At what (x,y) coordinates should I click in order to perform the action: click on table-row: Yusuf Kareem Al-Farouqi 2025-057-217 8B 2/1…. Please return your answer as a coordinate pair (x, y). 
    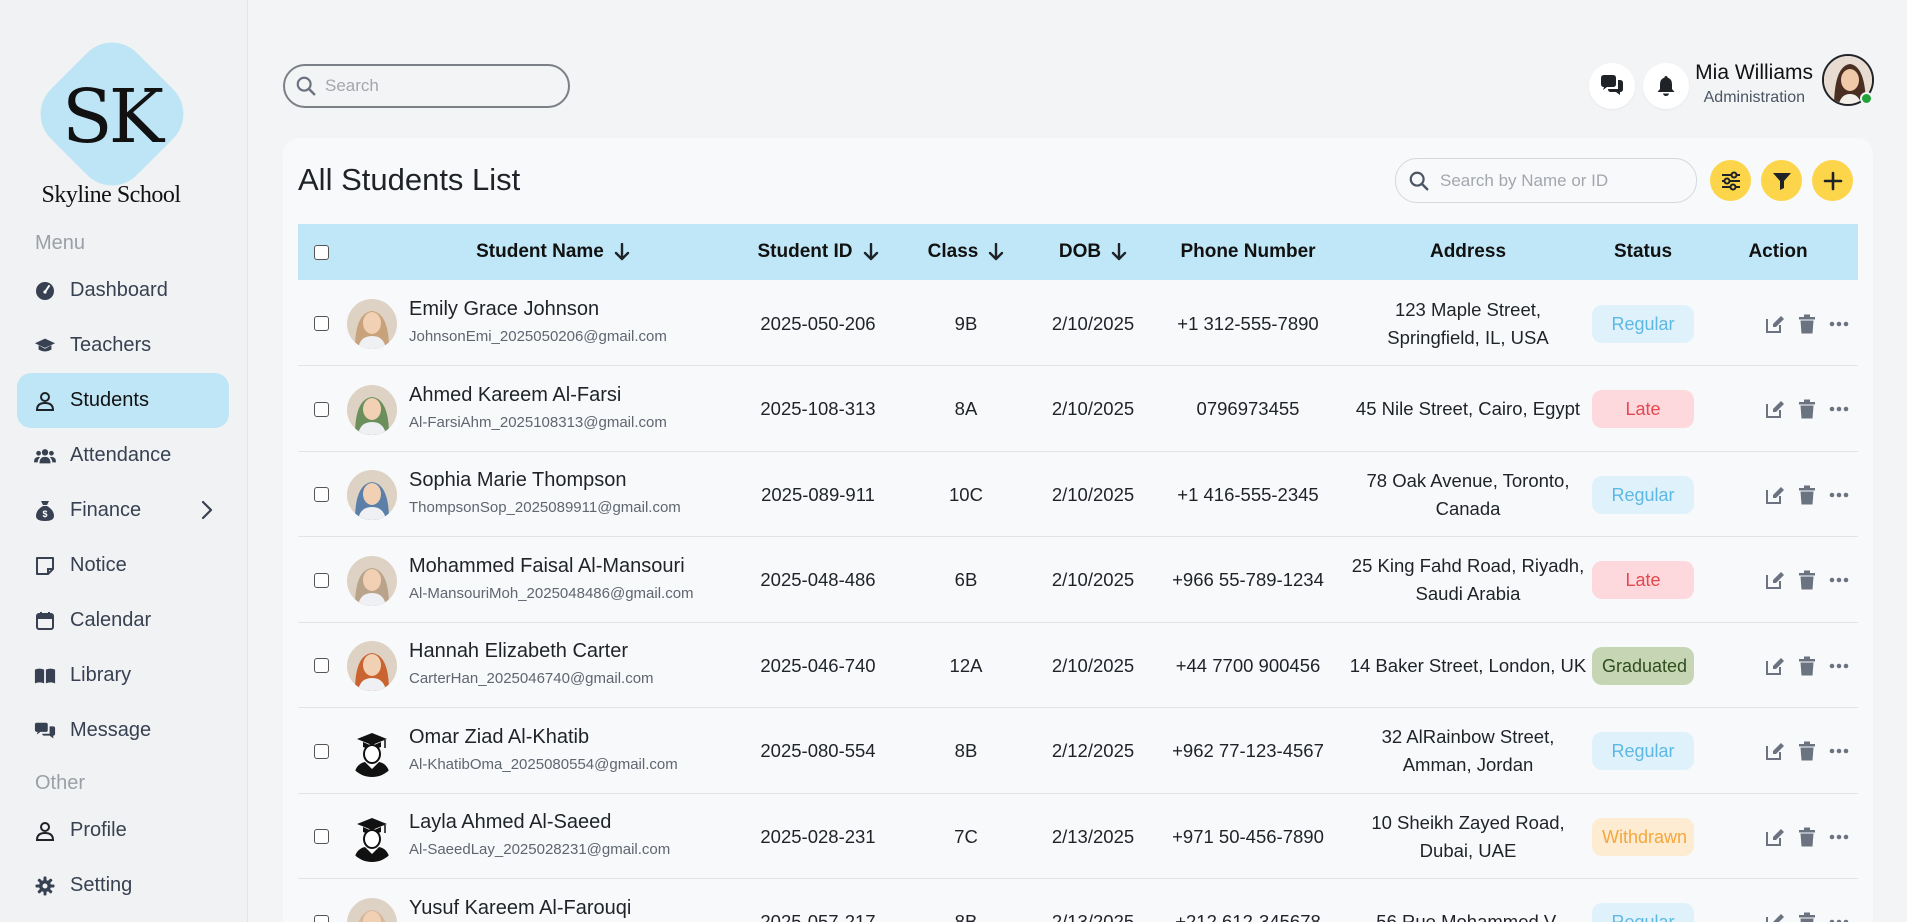
    Looking at the image, I should click on (1078, 901).